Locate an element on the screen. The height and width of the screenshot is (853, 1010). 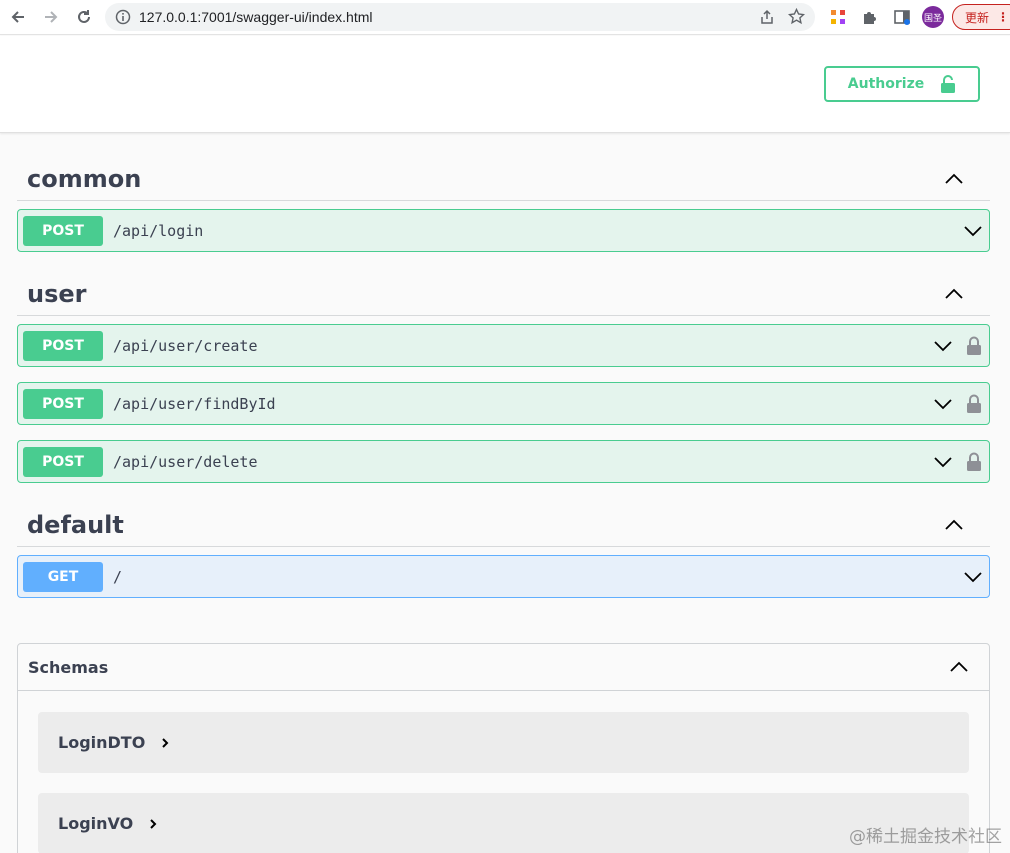
method-badge: GET is located at coordinates (63, 576).